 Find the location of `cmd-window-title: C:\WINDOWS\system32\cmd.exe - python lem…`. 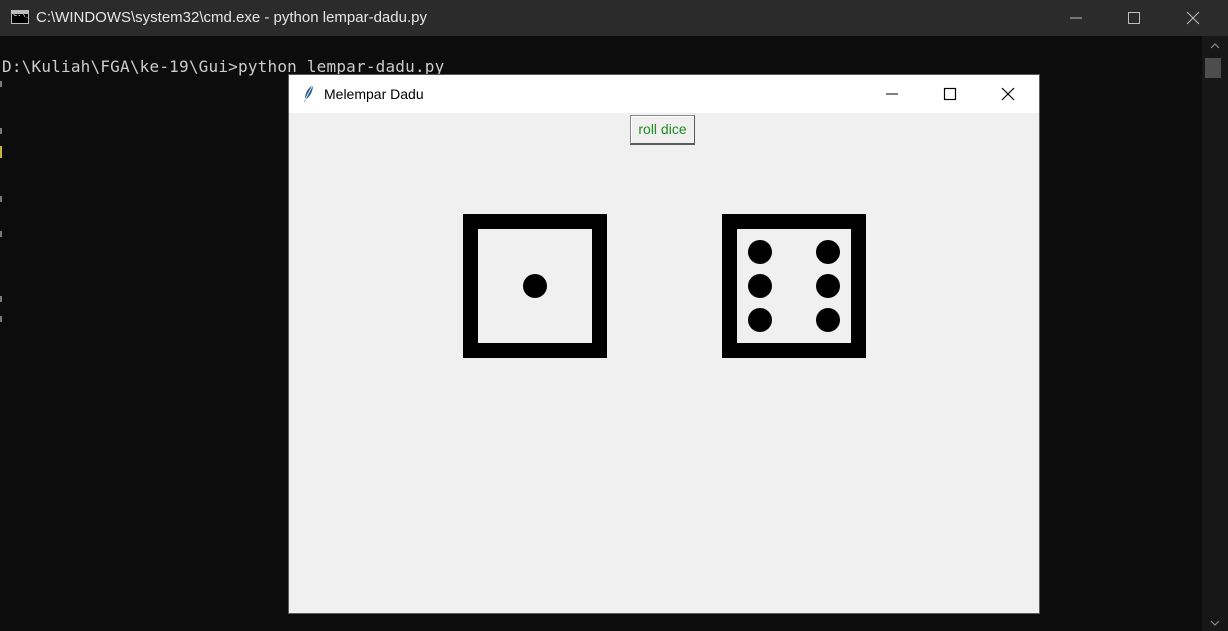

cmd-window-title: C:\WINDOWS\system32\cmd.exe - python lem… is located at coordinates (231, 17).